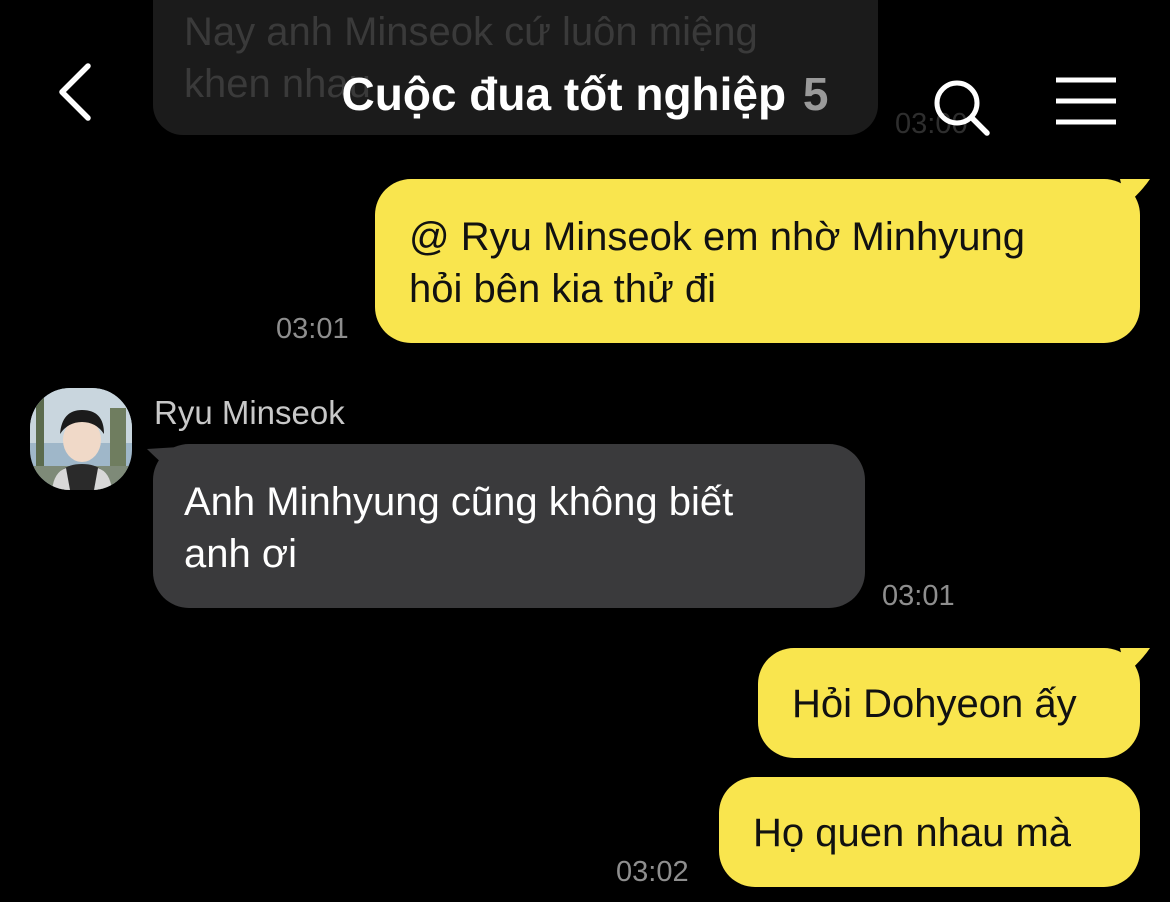 The width and height of the screenshot is (1170, 902). Describe the element at coordinates (564, 94) in the screenshot. I see `chat-title-text: Cuộc đua tốt nghiệp` at that location.